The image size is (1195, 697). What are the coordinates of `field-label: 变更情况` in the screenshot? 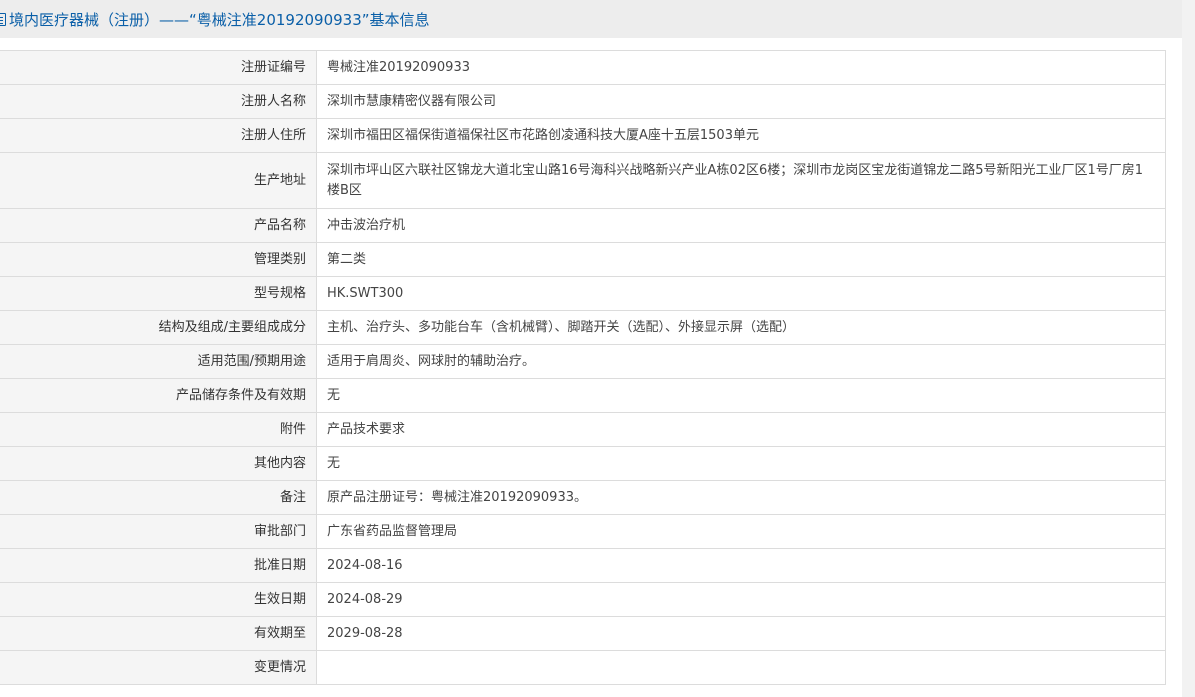 It's located at (158, 667).